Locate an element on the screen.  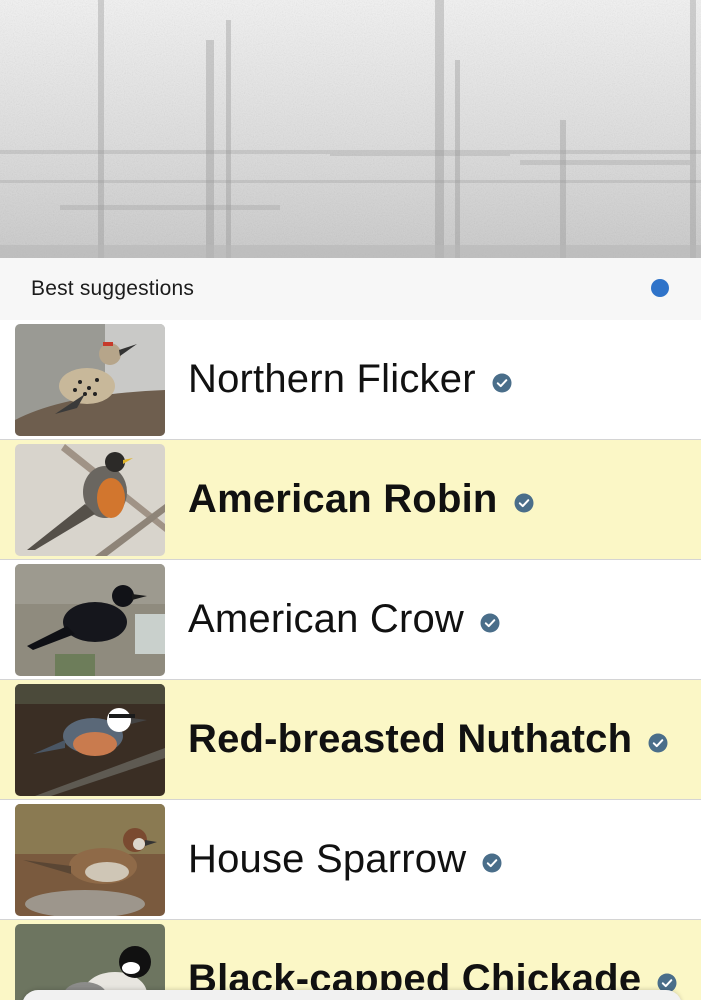
suggestion-row: American Crow is located at coordinates (350, 620).